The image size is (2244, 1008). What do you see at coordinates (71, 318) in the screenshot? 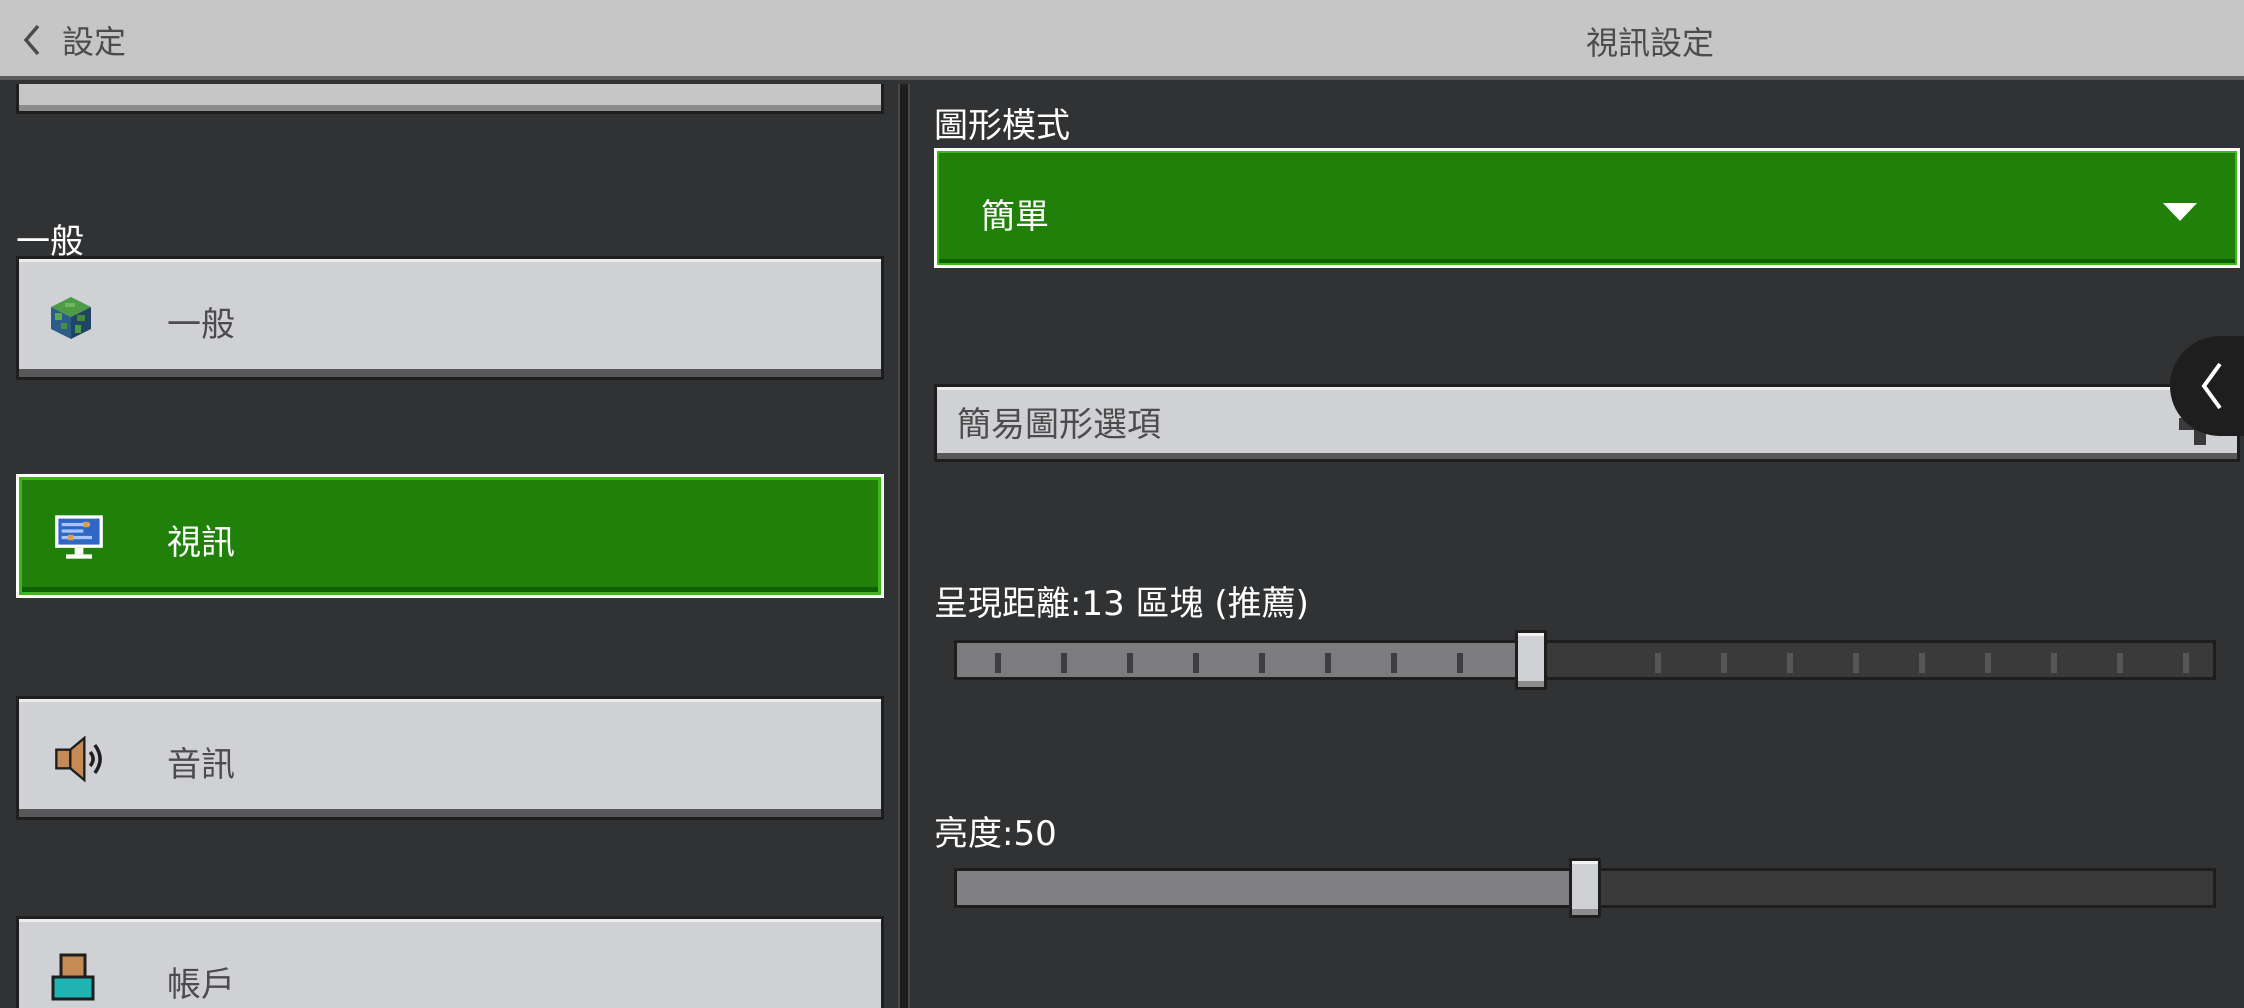
I see `globe-cube-icon` at bounding box center [71, 318].